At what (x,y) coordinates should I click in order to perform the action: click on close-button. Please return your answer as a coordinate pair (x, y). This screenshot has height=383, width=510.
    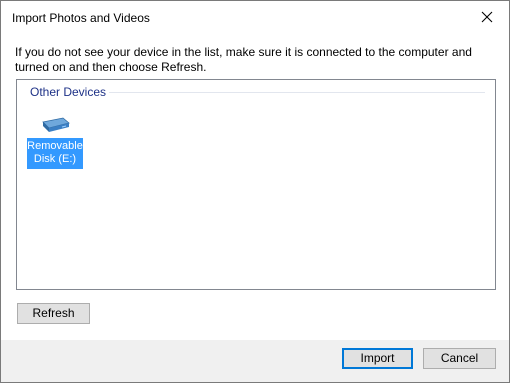
    Looking at the image, I should click on (487, 17).